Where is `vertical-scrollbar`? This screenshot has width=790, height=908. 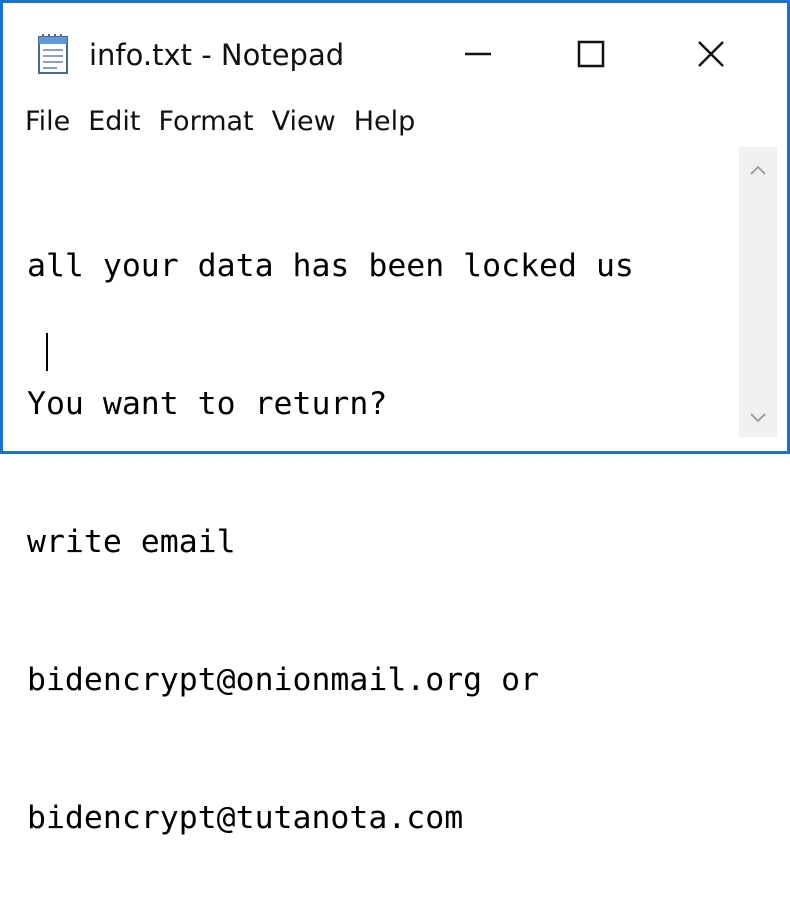 vertical-scrollbar is located at coordinates (758, 292).